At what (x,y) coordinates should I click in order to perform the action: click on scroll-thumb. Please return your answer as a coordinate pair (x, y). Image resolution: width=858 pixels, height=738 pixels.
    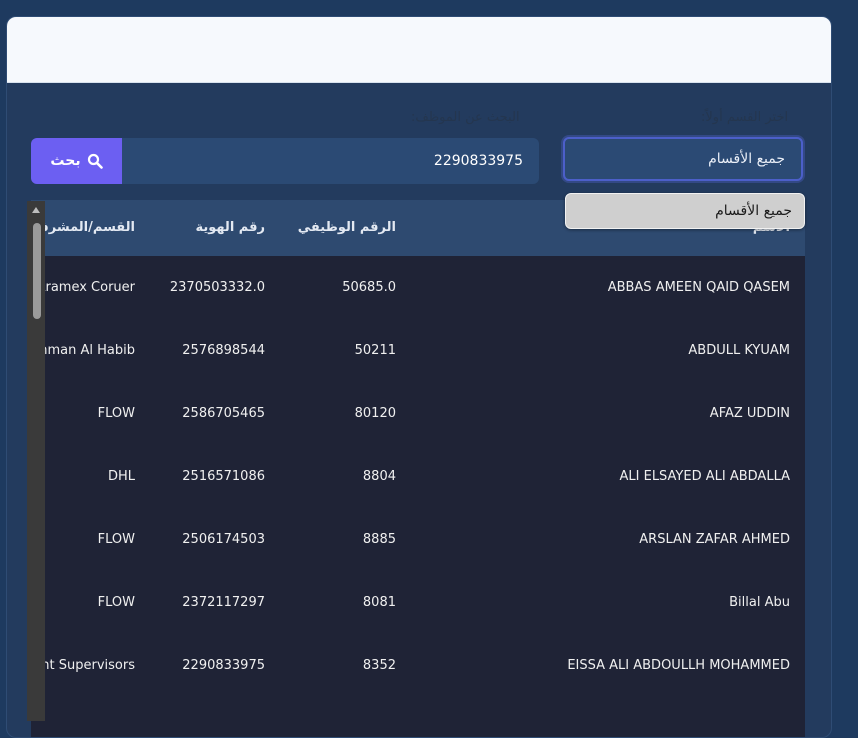
    Looking at the image, I should click on (37, 271).